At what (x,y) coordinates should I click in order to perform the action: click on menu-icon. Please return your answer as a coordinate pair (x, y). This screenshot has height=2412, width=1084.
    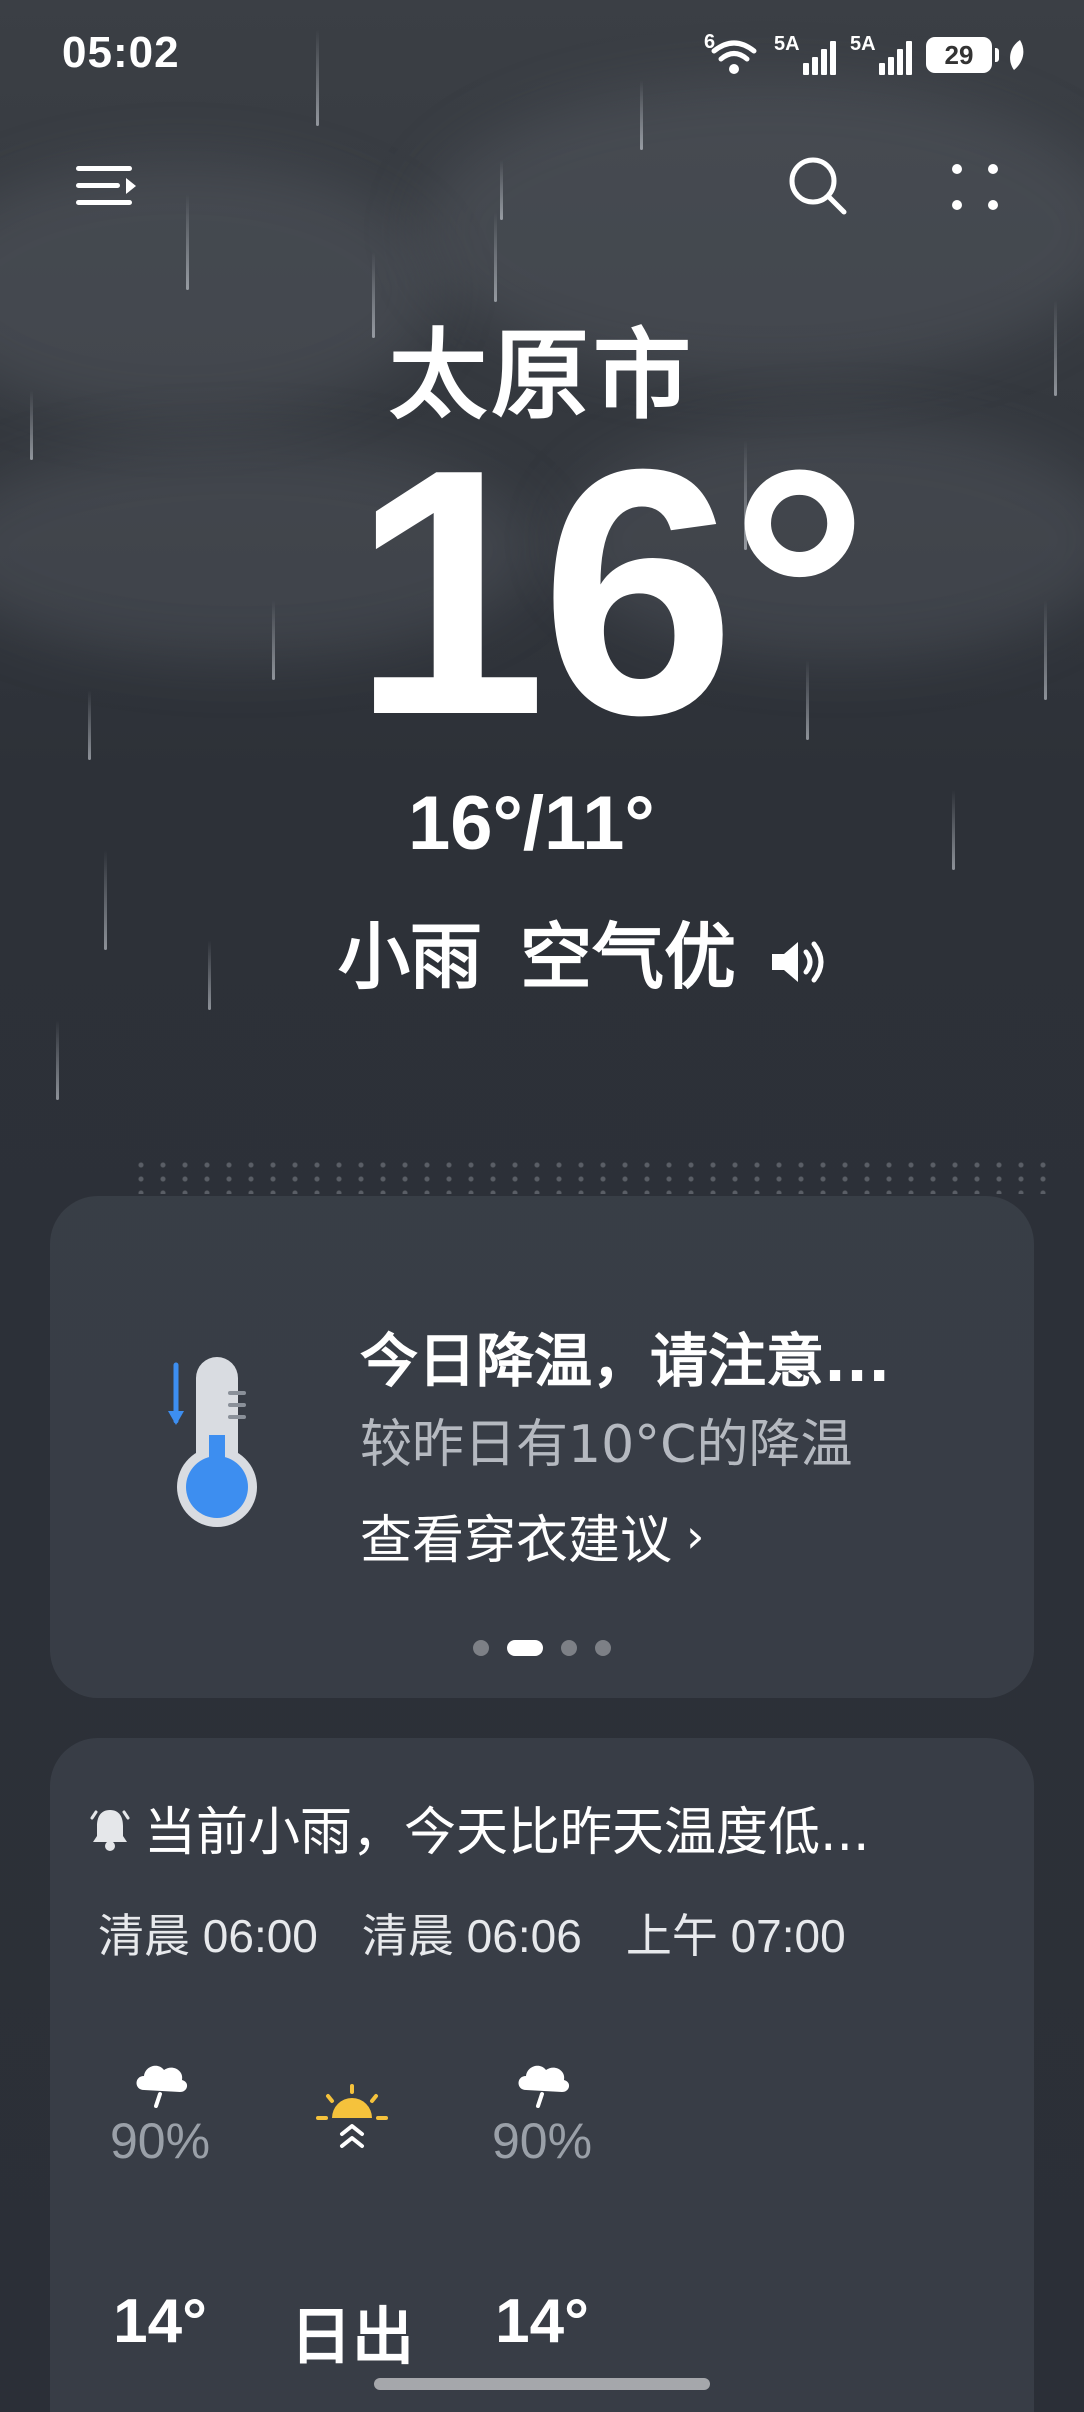
    Looking at the image, I should click on (106, 188).